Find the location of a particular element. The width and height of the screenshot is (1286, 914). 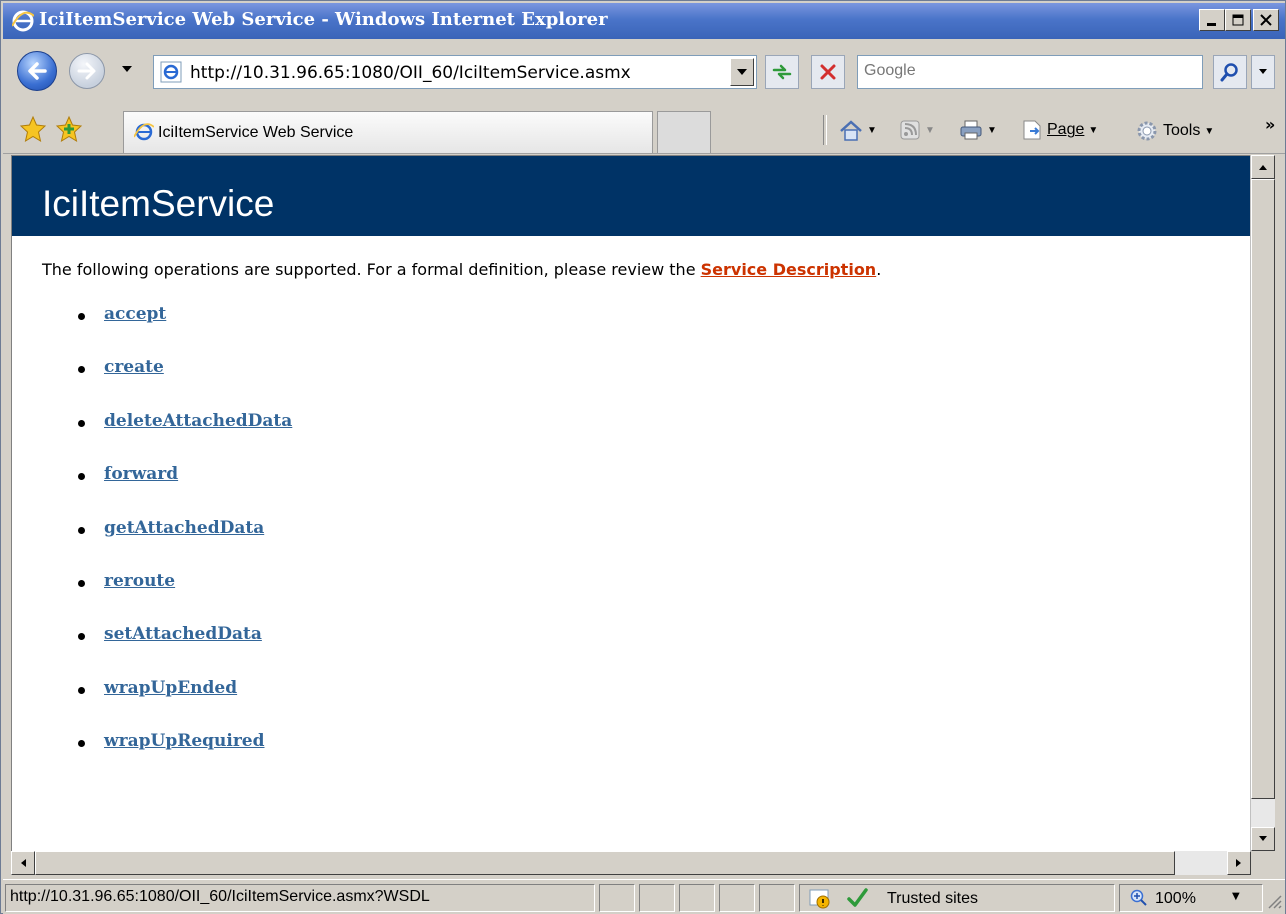

forward-arrow-icon is located at coordinates (86, 71).